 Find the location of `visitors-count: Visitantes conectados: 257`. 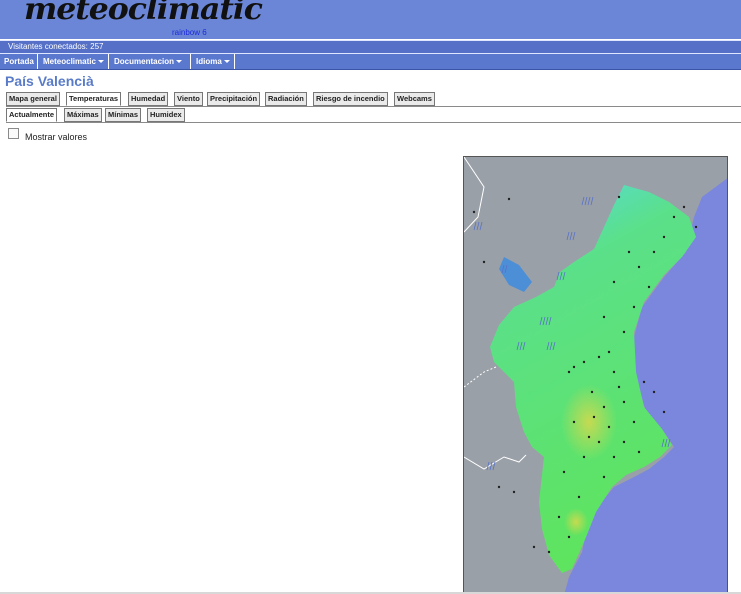

visitors-count: Visitantes conectados: 257 is located at coordinates (56, 46).